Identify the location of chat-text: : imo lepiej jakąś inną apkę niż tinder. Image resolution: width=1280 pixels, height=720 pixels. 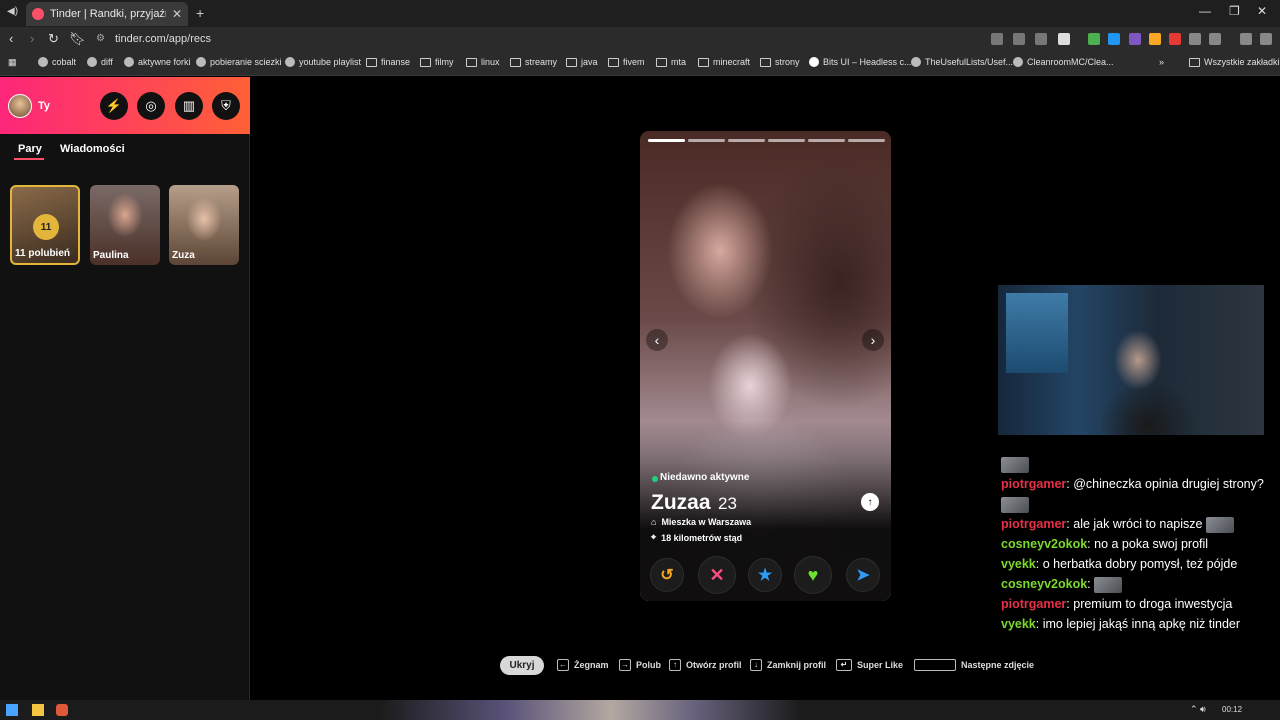
(1138, 624).